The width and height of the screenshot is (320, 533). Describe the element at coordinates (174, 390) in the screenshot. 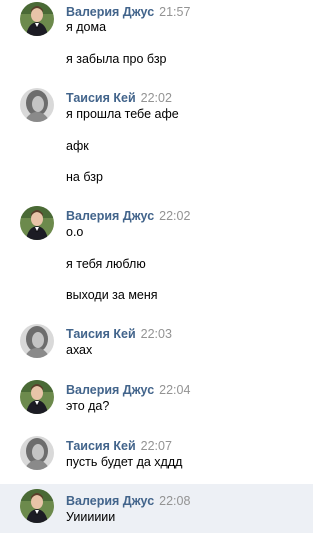

I see `message-time: 22:04` at that location.